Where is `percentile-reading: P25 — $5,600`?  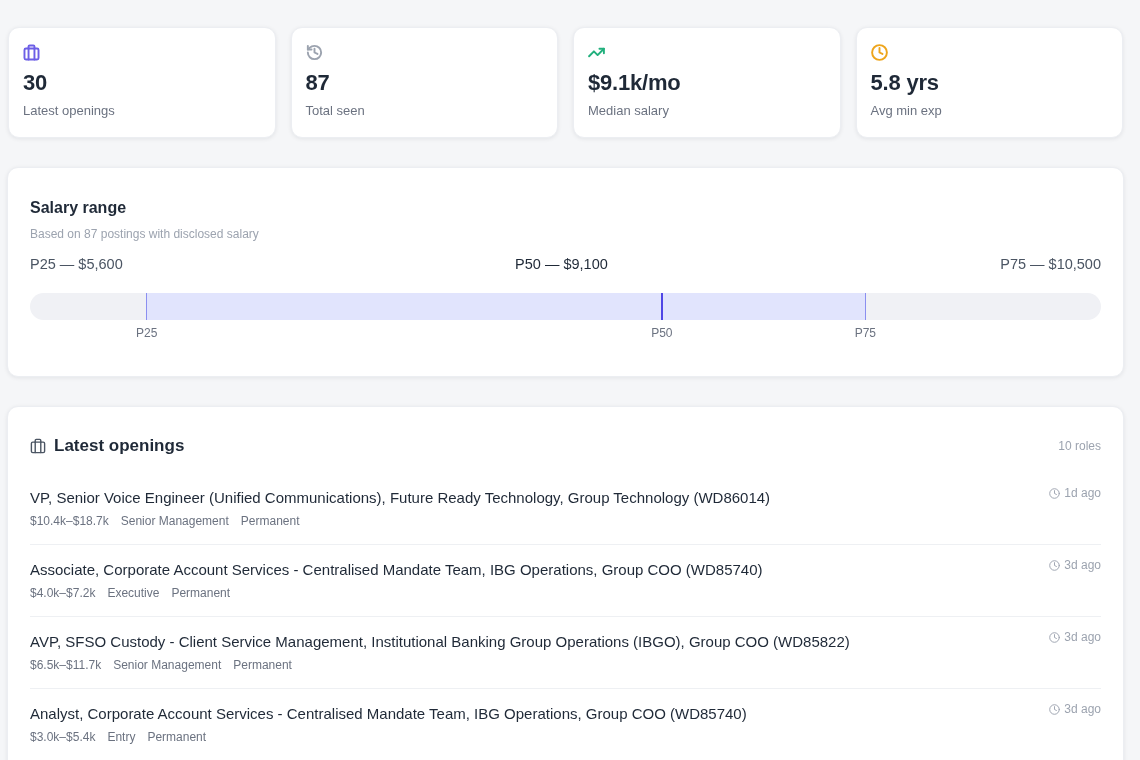 percentile-reading: P25 — $5,600 is located at coordinates (76, 264).